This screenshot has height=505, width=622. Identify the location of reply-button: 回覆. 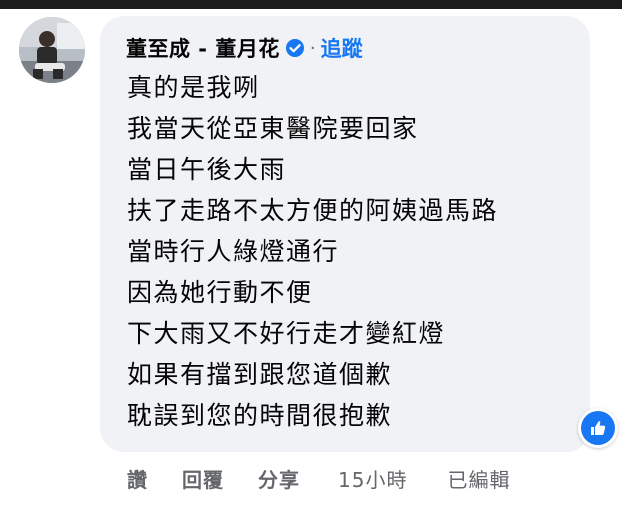
(203, 478).